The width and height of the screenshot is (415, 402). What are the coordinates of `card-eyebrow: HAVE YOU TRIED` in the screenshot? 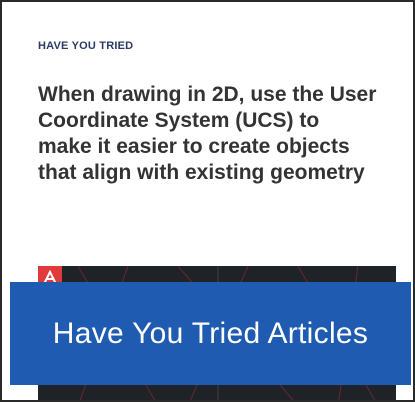 It's located at (86, 46).